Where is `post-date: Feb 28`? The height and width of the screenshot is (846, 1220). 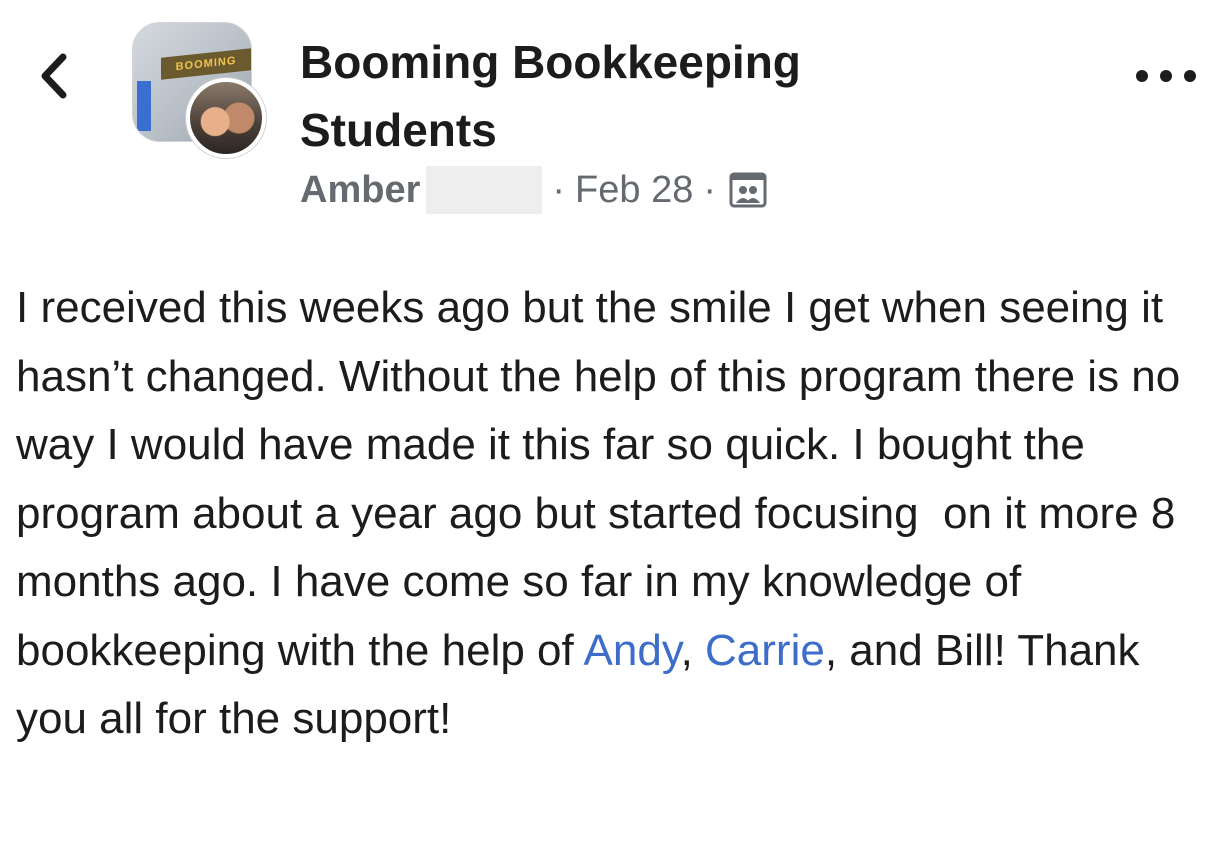
post-date: Feb 28 is located at coordinates (634, 190).